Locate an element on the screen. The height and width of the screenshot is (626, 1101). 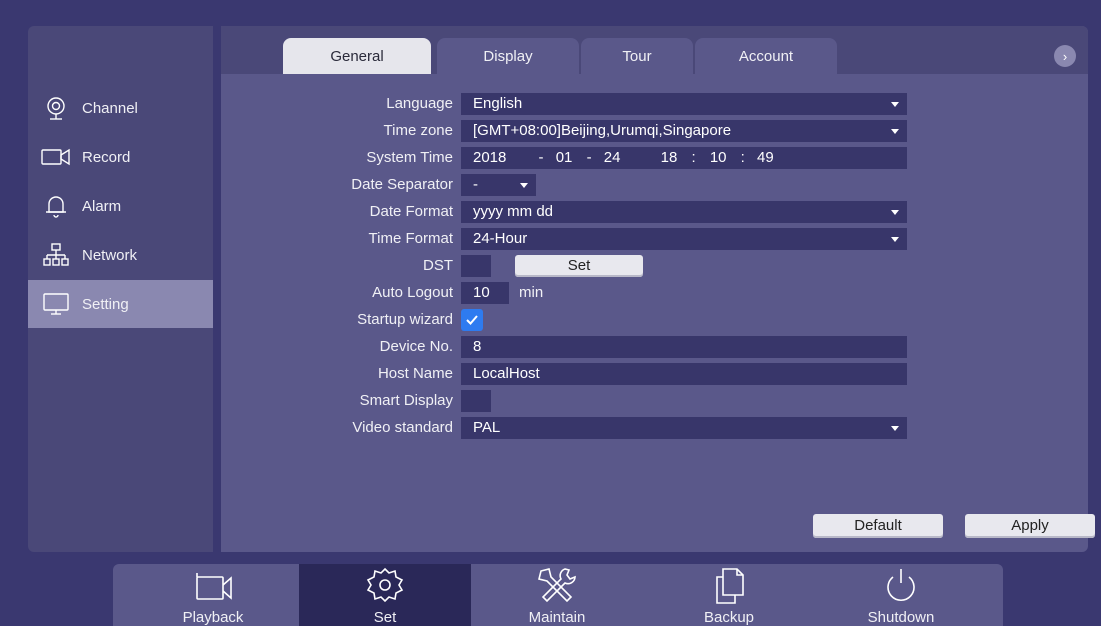
timezone-select: [GMT+08:00]Beijing,Urumqi,Singapore is located at coordinates (684, 131).